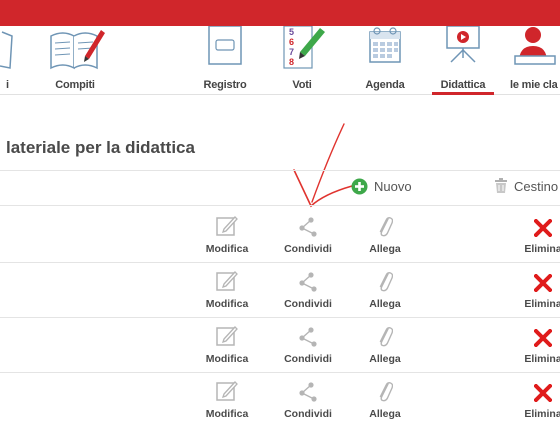 The height and width of the screenshot is (434, 560). Describe the element at coordinates (291, 32) in the screenshot. I see `grade-digit: 5` at that location.